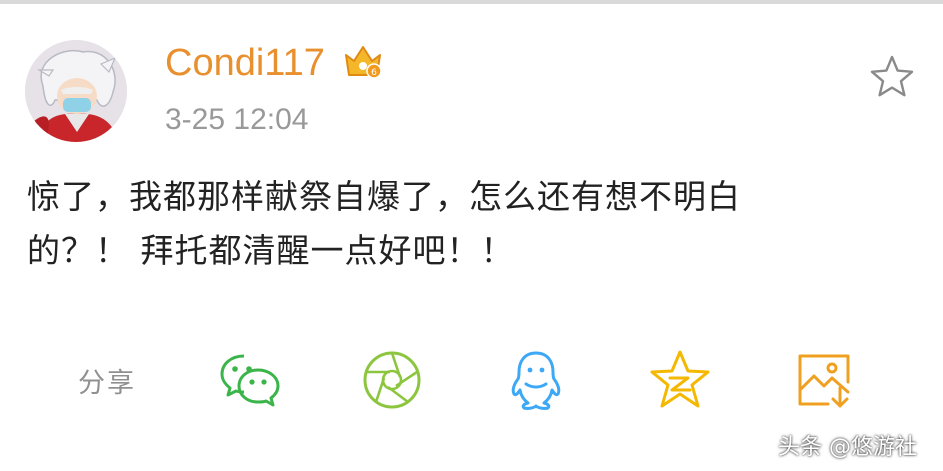 The height and width of the screenshot is (471, 943). Describe the element at coordinates (824, 380) in the screenshot. I see `save-image-share-icon` at that location.